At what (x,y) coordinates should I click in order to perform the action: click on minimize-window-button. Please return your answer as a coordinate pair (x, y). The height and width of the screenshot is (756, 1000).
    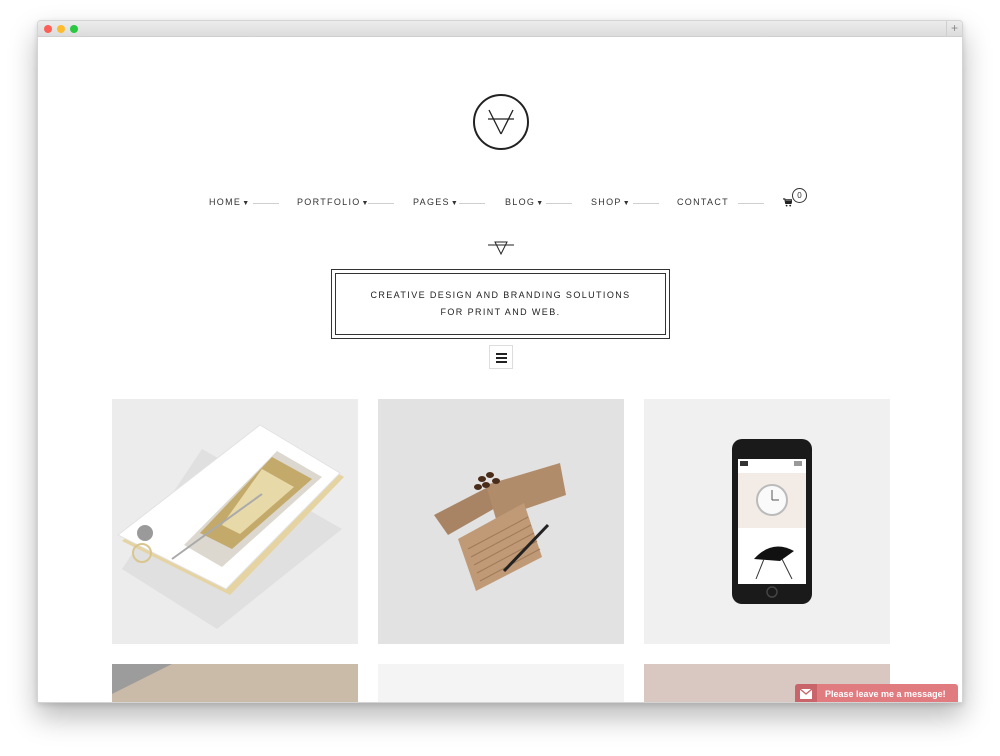
    Looking at the image, I should click on (61, 29).